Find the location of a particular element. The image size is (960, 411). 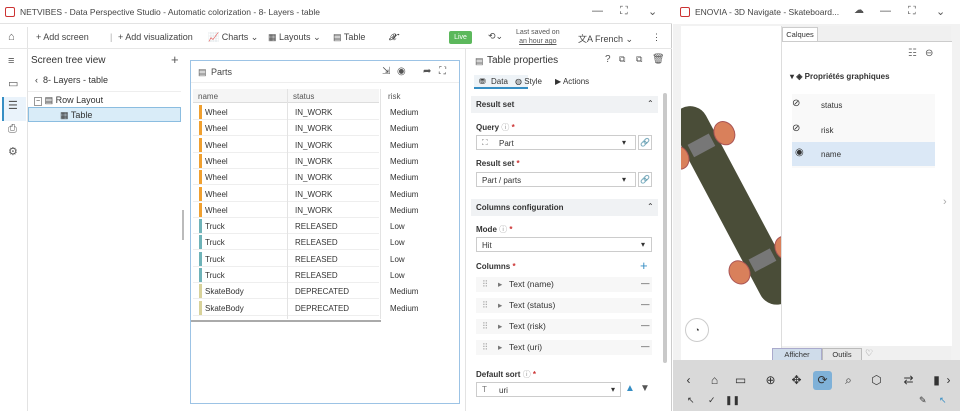

column-item: ⠿ ▸ Text (uri) — is located at coordinates (564, 347).